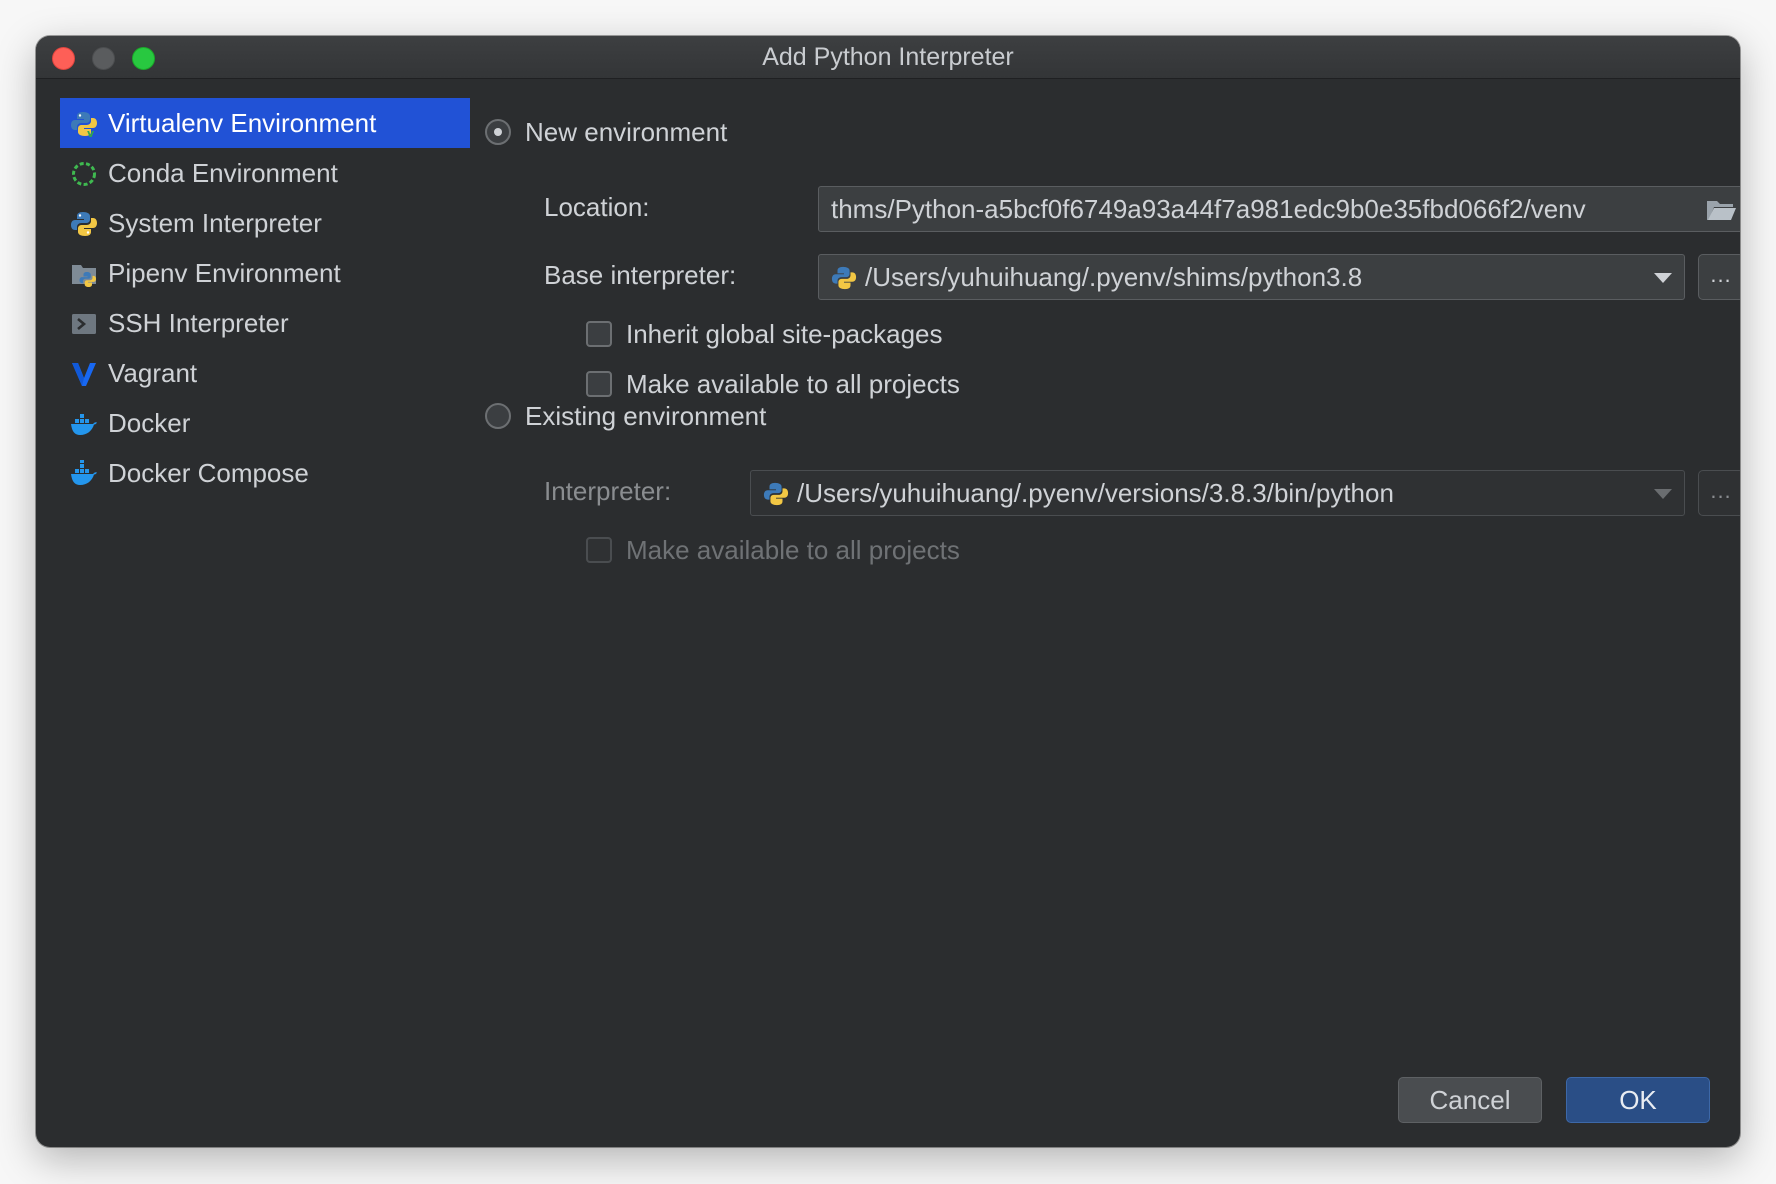  What do you see at coordinates (597, 207) in the screenshot?
I see `location-label: Location:` at bounding box center [597, 207].